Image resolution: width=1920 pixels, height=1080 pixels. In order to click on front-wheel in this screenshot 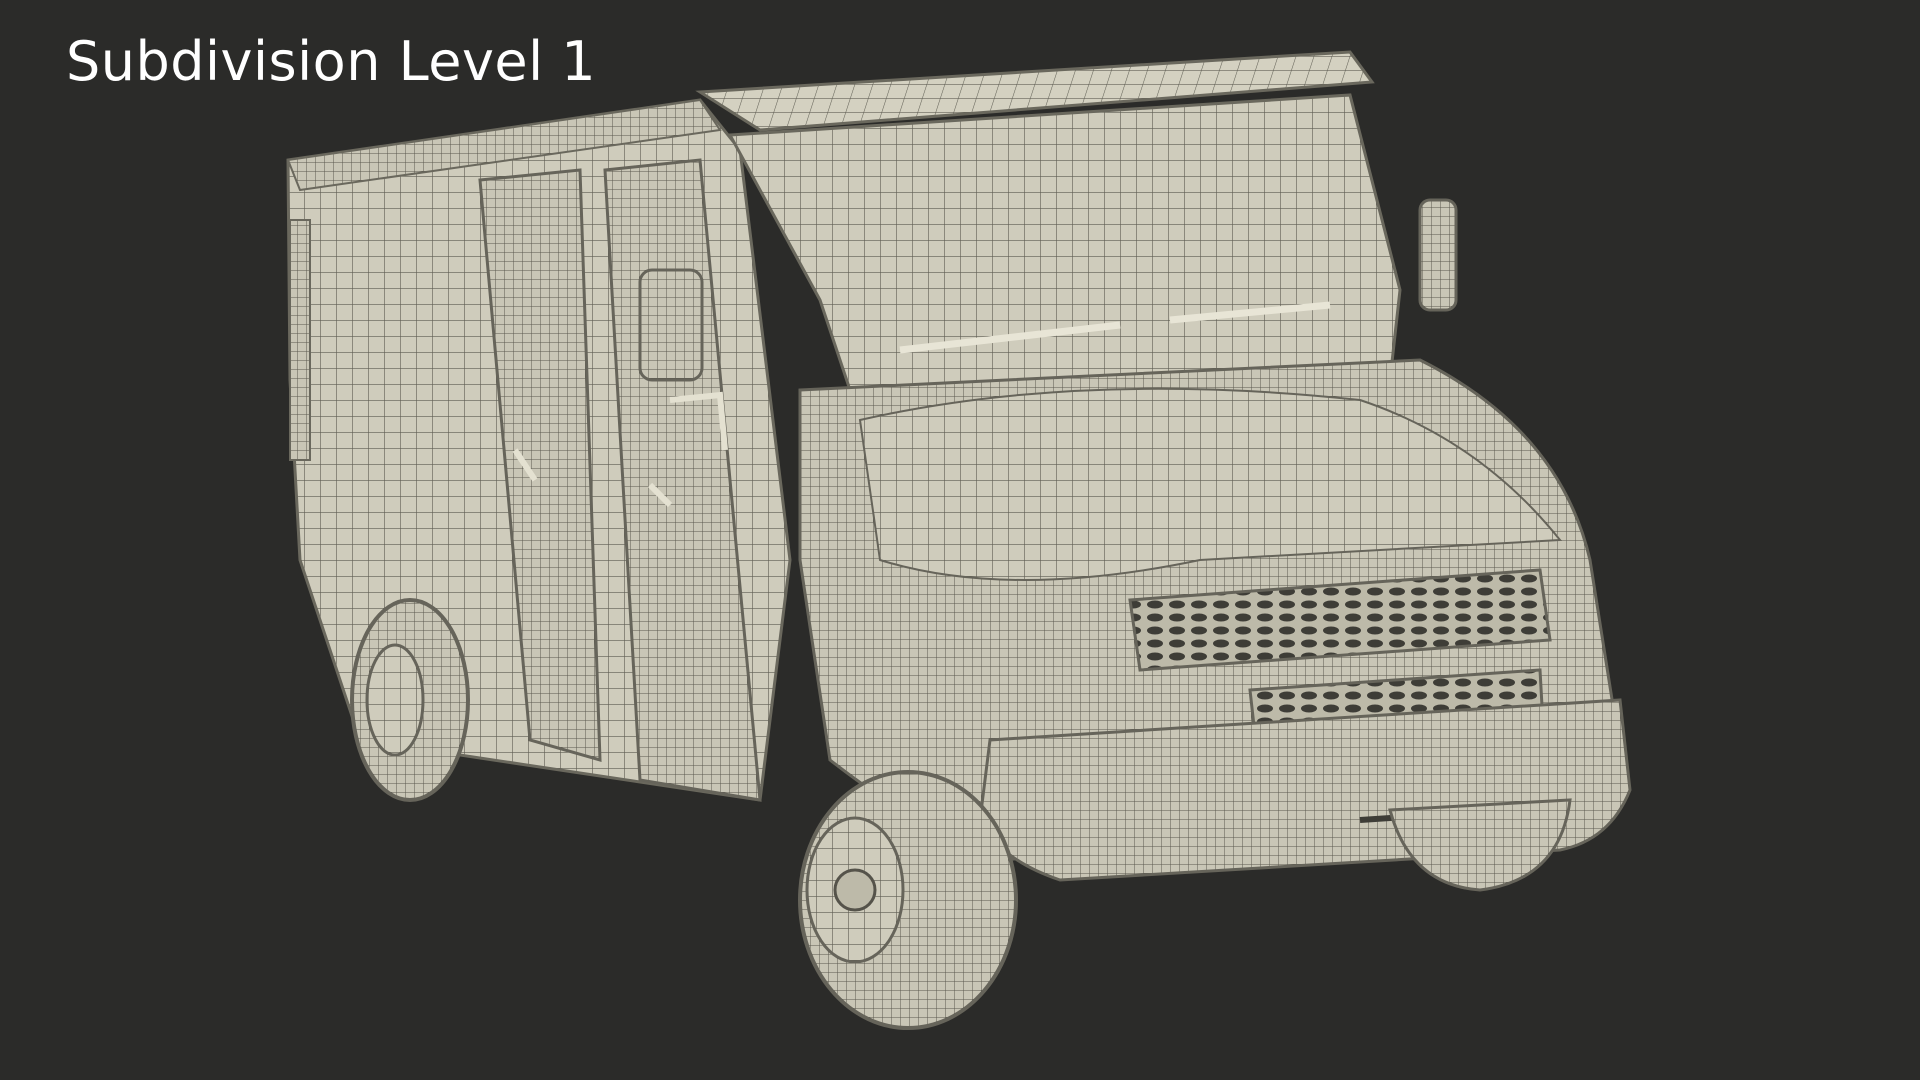, I will do `click(908, 900)`.